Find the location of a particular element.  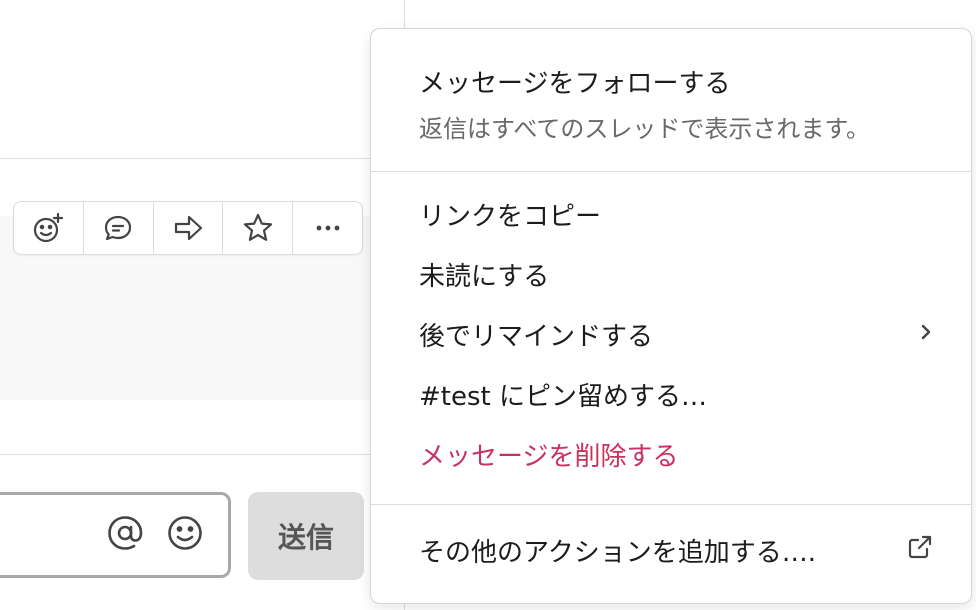

reply-in-thread-button is located at coordinates (119, 228).